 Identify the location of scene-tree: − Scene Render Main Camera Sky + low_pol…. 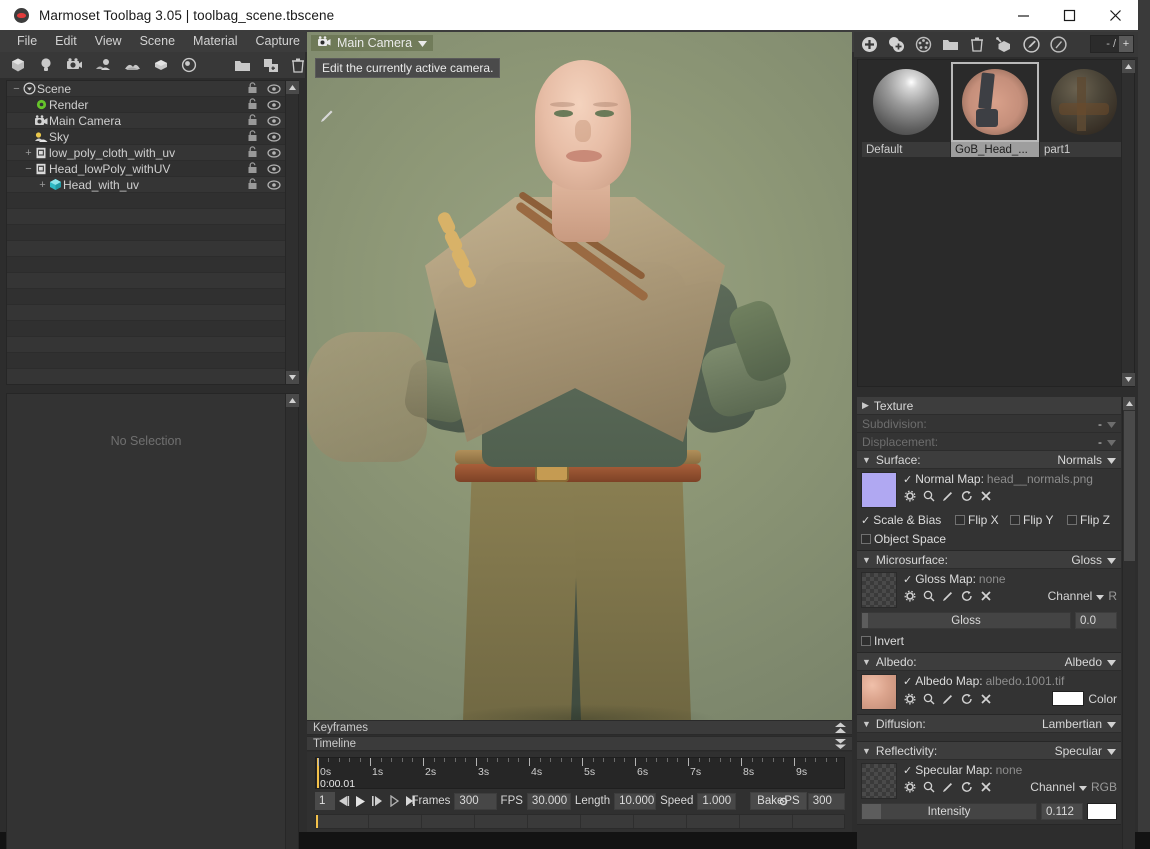
(152, 232).